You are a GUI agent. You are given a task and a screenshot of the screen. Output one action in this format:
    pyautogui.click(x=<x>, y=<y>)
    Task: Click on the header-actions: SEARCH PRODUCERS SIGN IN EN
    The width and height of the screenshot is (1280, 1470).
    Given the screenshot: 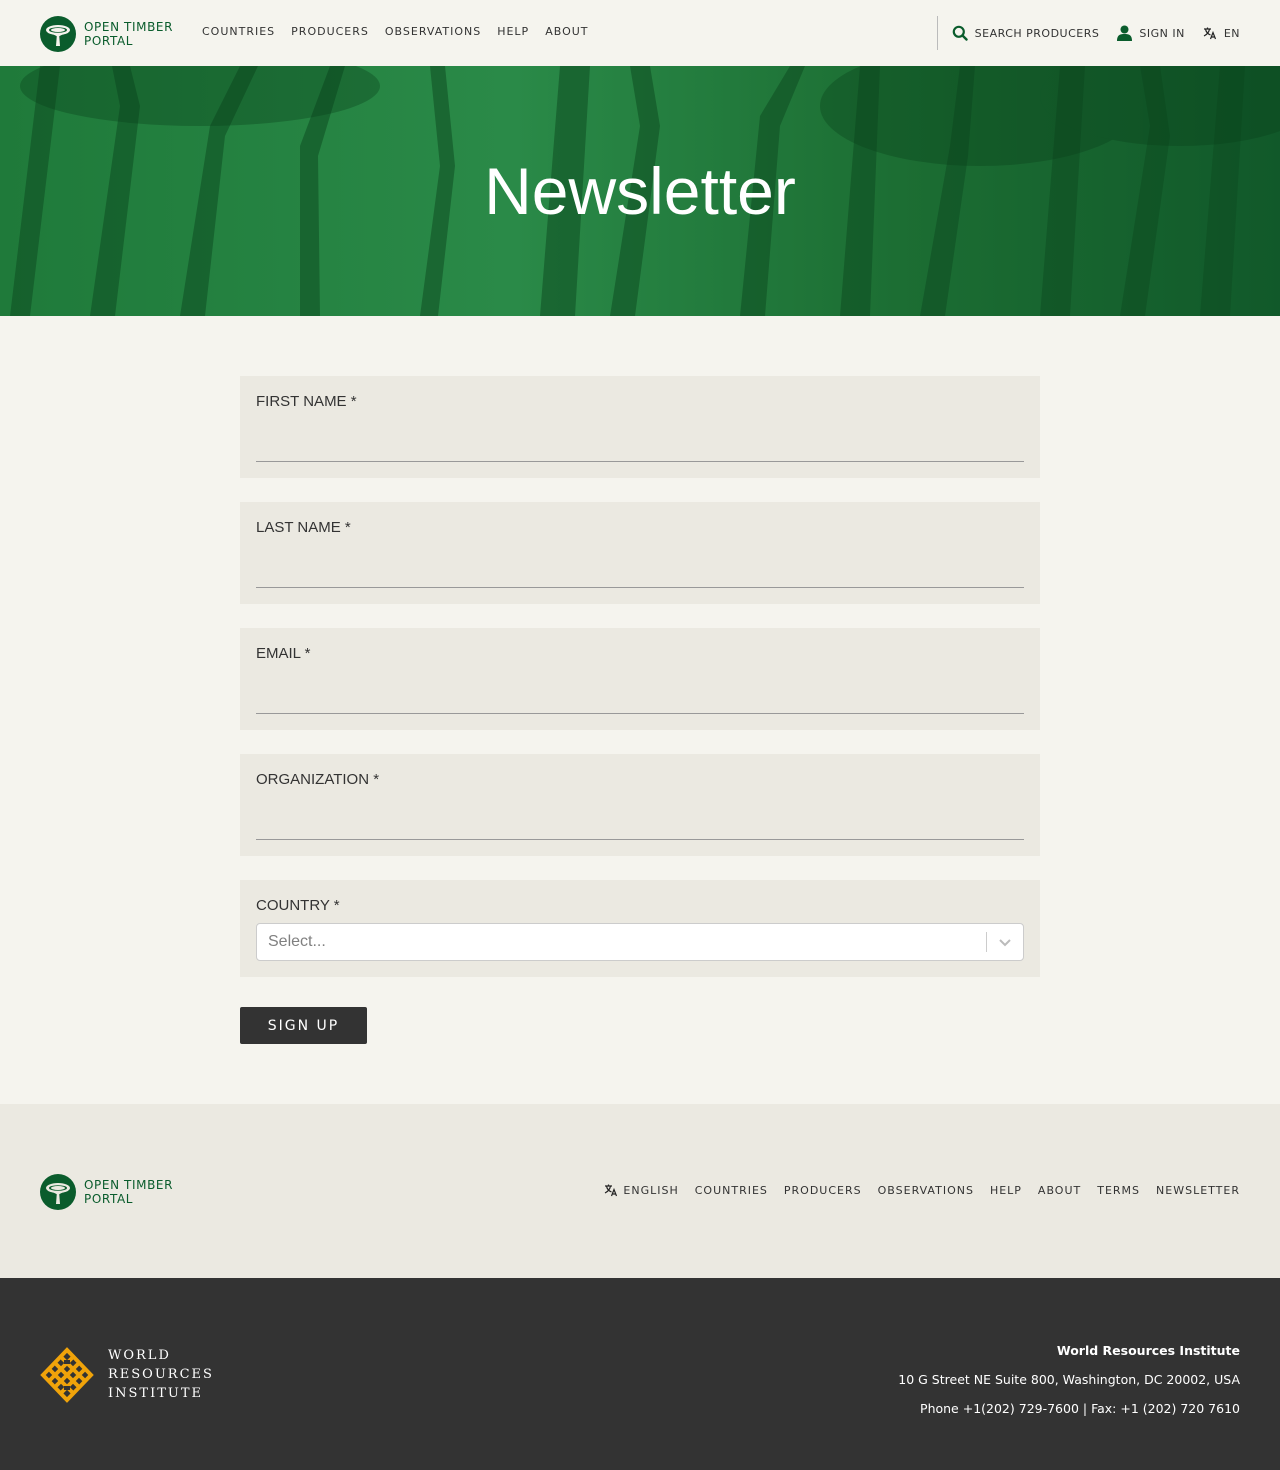 What is the action you would take?
    pyautogui.click(x=1088, y=33)
    